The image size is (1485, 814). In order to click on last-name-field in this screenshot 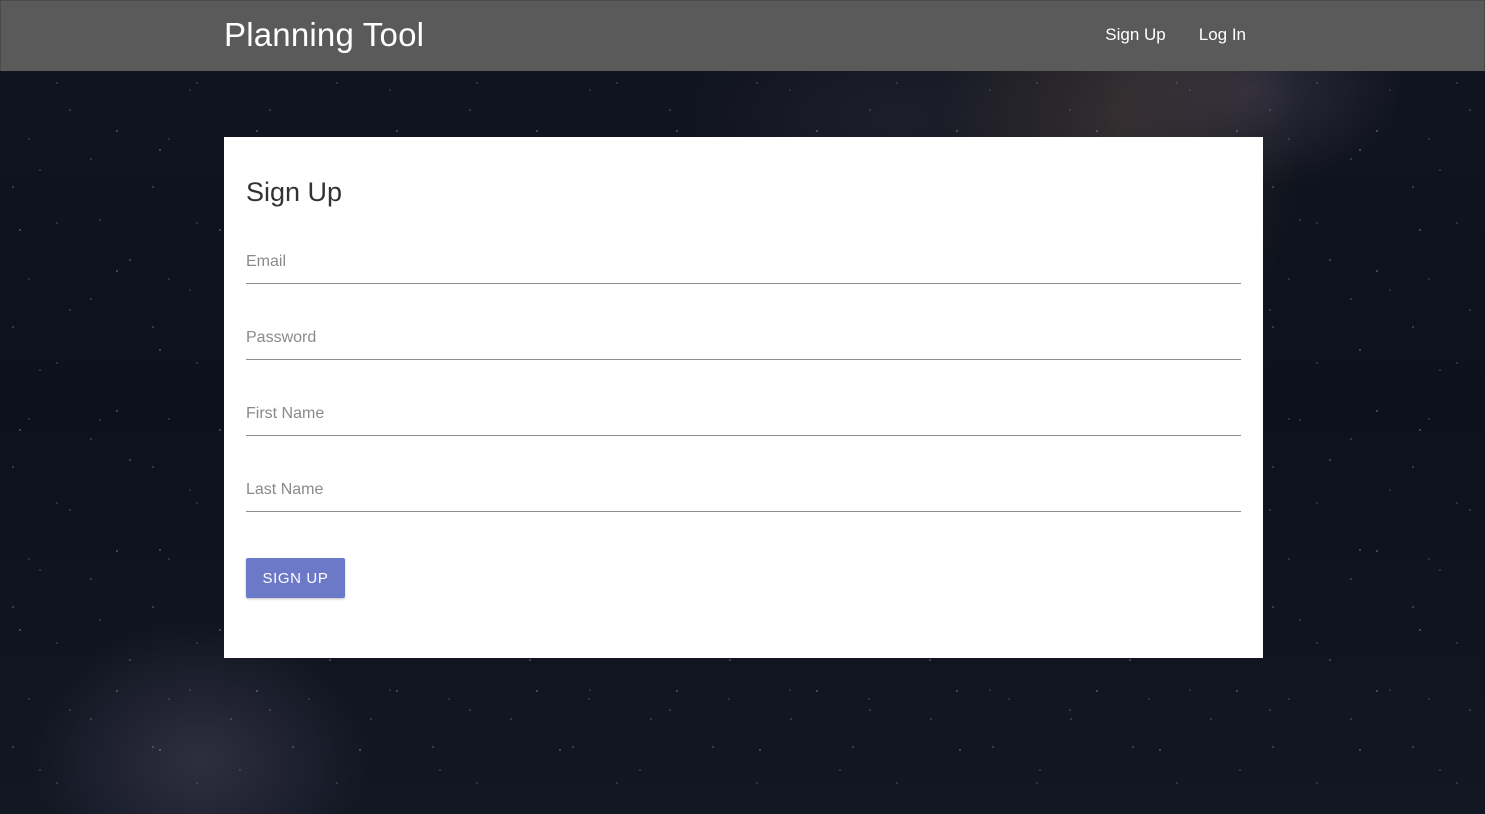, I will do `click(743, 490)`.